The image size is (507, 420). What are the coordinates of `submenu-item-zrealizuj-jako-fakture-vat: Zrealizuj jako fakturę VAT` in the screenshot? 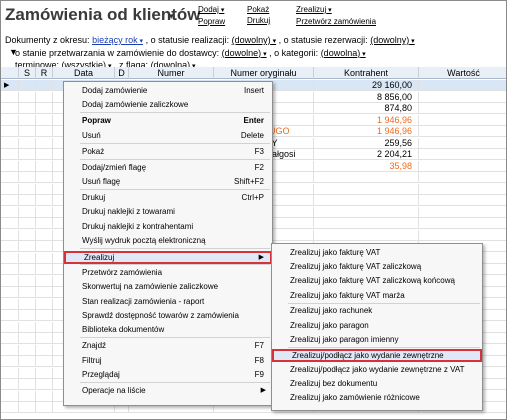 It's located at (377, 253).